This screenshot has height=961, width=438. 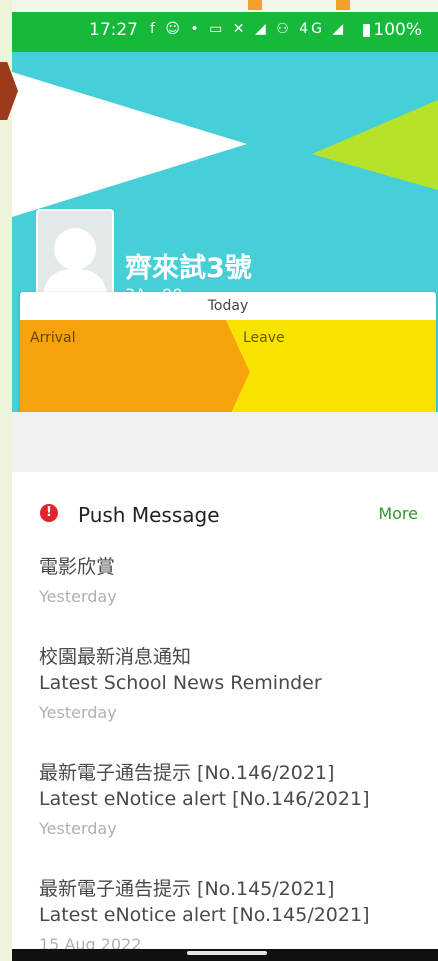 What do you see at coordinates (53, 338) in the screenshot?
I see `arrival-label: Arrival` at bounding box center [53, 338].